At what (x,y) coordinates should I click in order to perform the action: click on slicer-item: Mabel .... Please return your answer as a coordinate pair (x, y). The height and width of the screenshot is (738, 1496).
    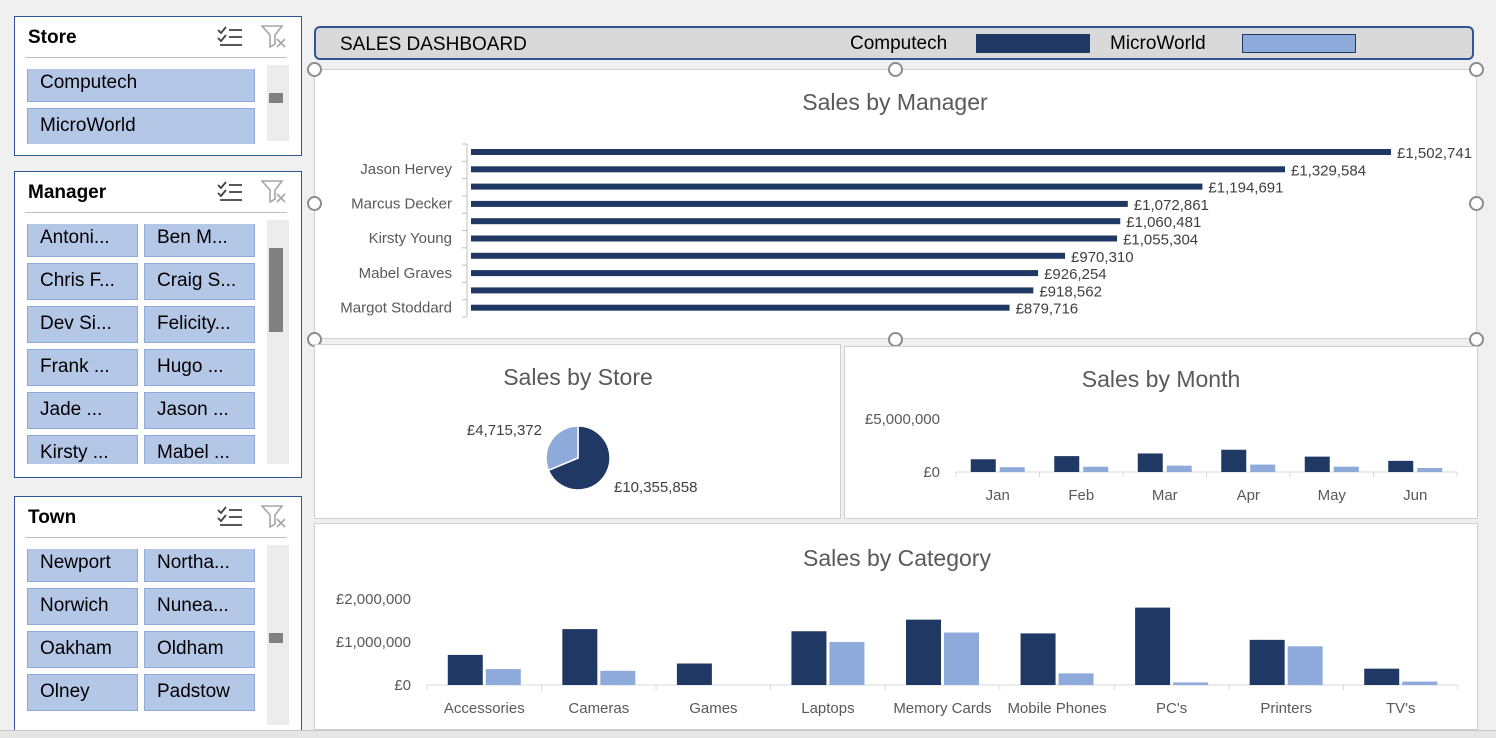
    Looking at the image, I should click on (199, 449).